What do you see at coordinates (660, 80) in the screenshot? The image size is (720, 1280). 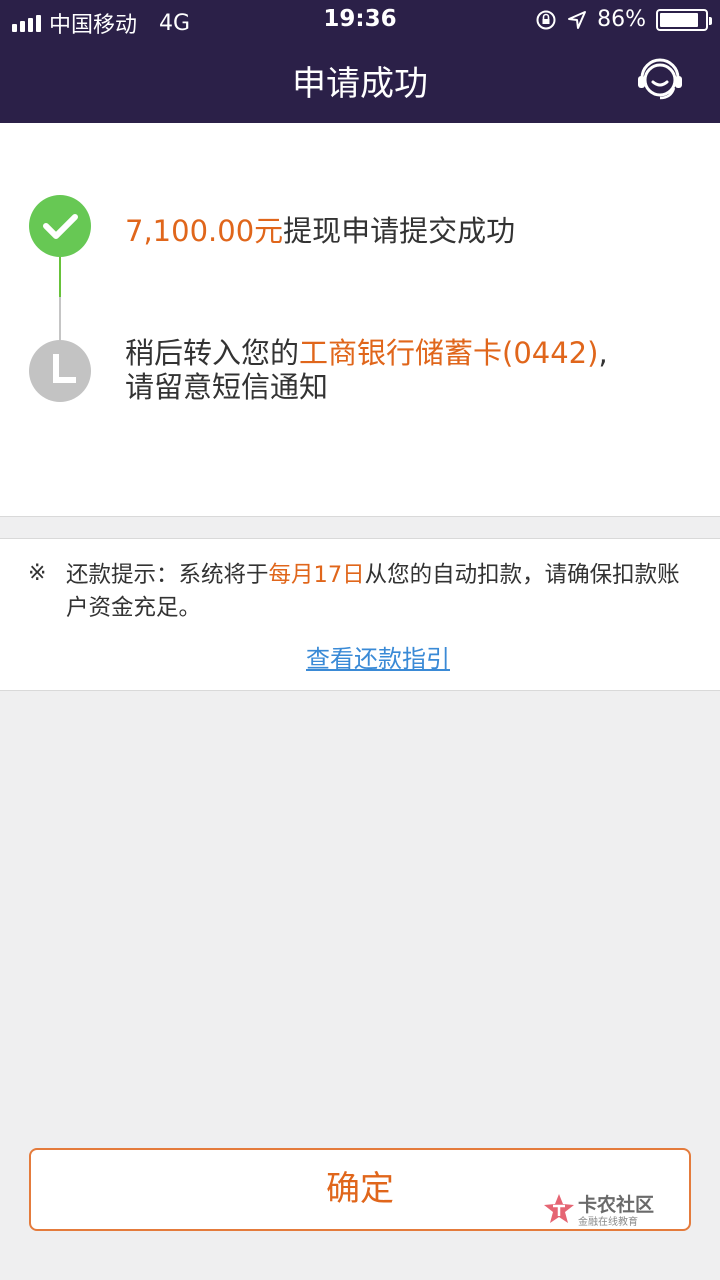 I see `customer-service-headset-icon` at bounding box center [660, 80].